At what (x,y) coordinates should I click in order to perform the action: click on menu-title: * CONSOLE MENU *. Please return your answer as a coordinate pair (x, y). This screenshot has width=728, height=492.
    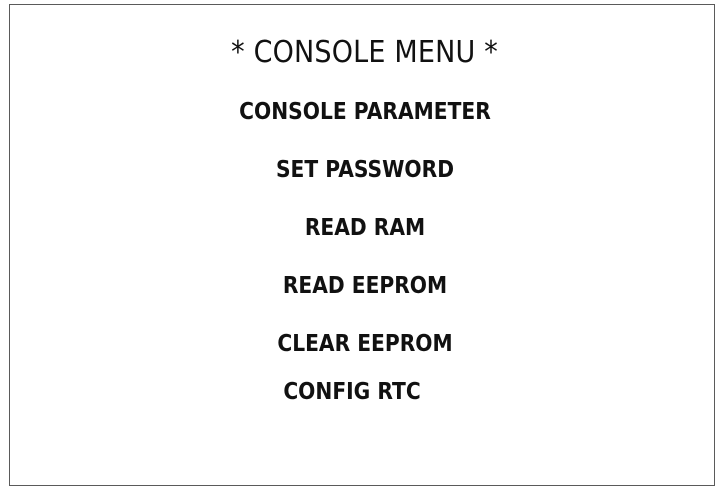
    Looking at the image, I should click on (364, 52).